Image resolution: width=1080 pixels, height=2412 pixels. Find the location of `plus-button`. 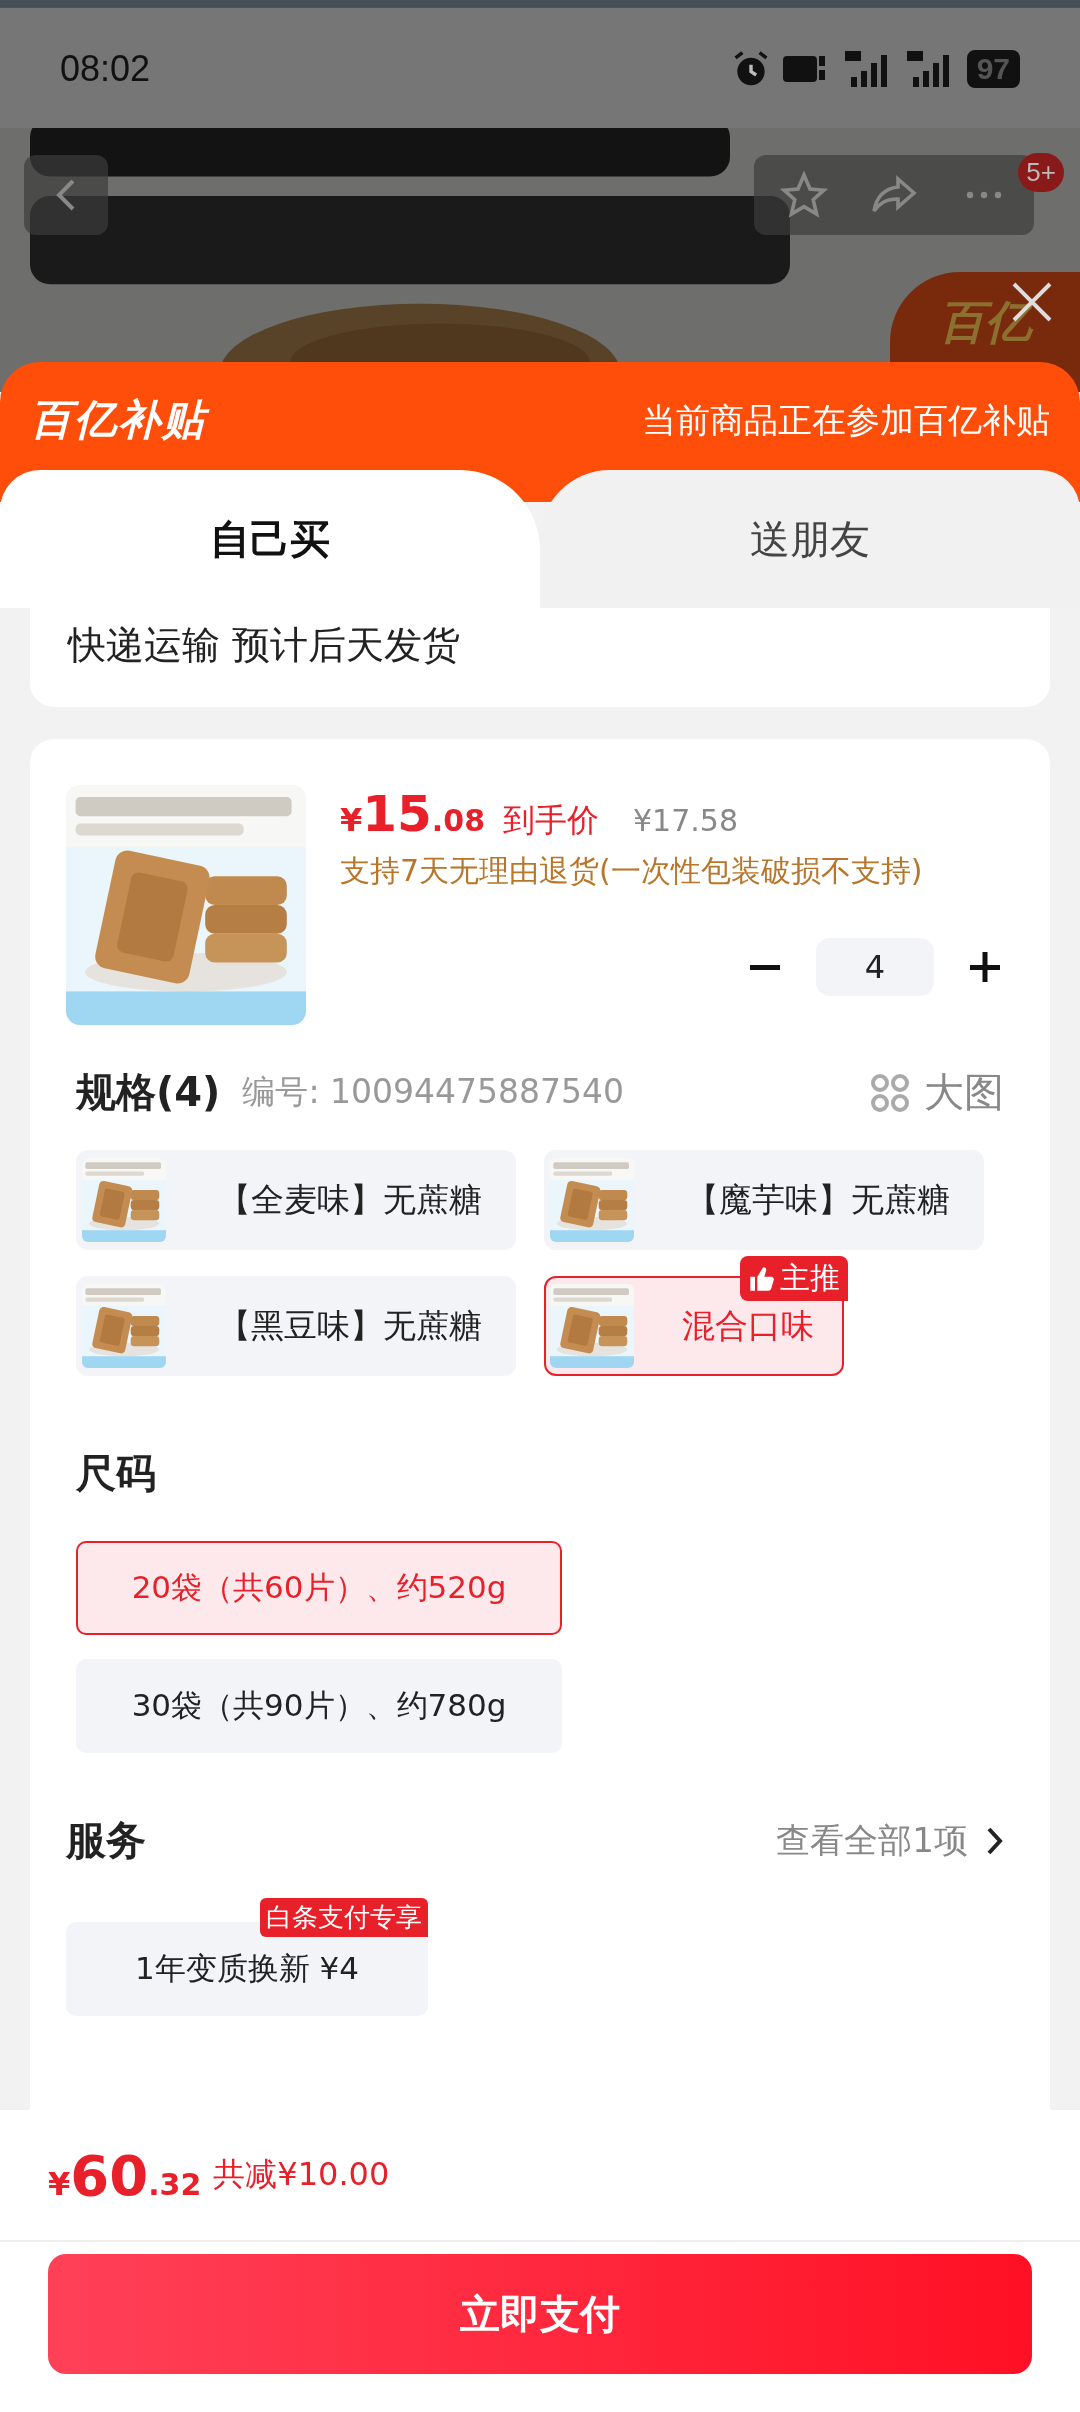

plus-button is located at coordinates (985, 967).